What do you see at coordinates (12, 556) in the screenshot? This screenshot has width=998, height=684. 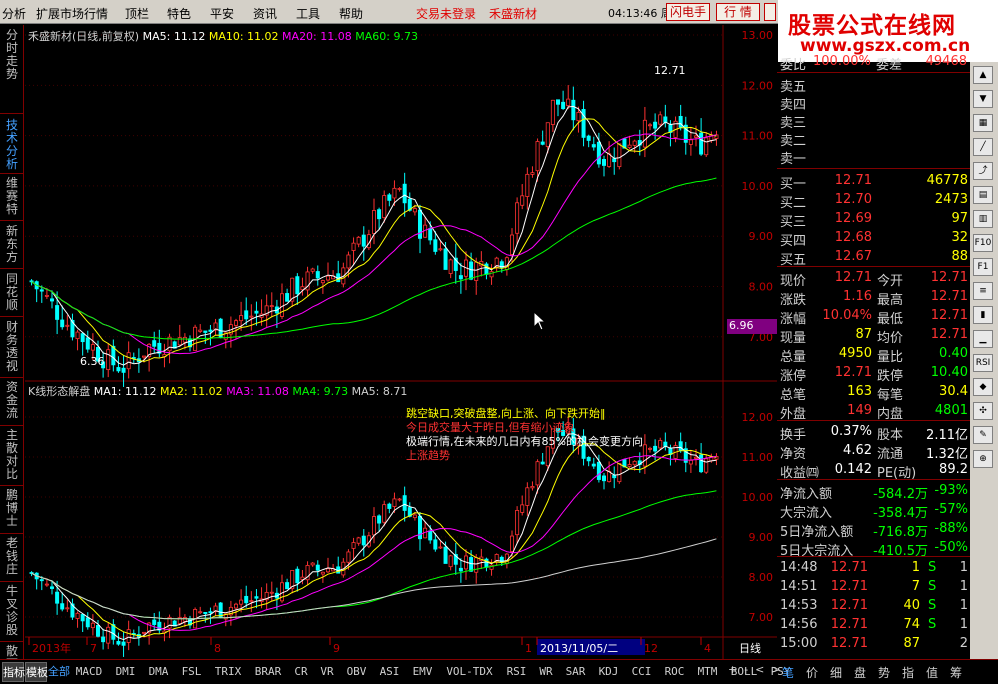 I see `tab-laoqianzhuang: 老钱庄` at bounding box center [12, 556].